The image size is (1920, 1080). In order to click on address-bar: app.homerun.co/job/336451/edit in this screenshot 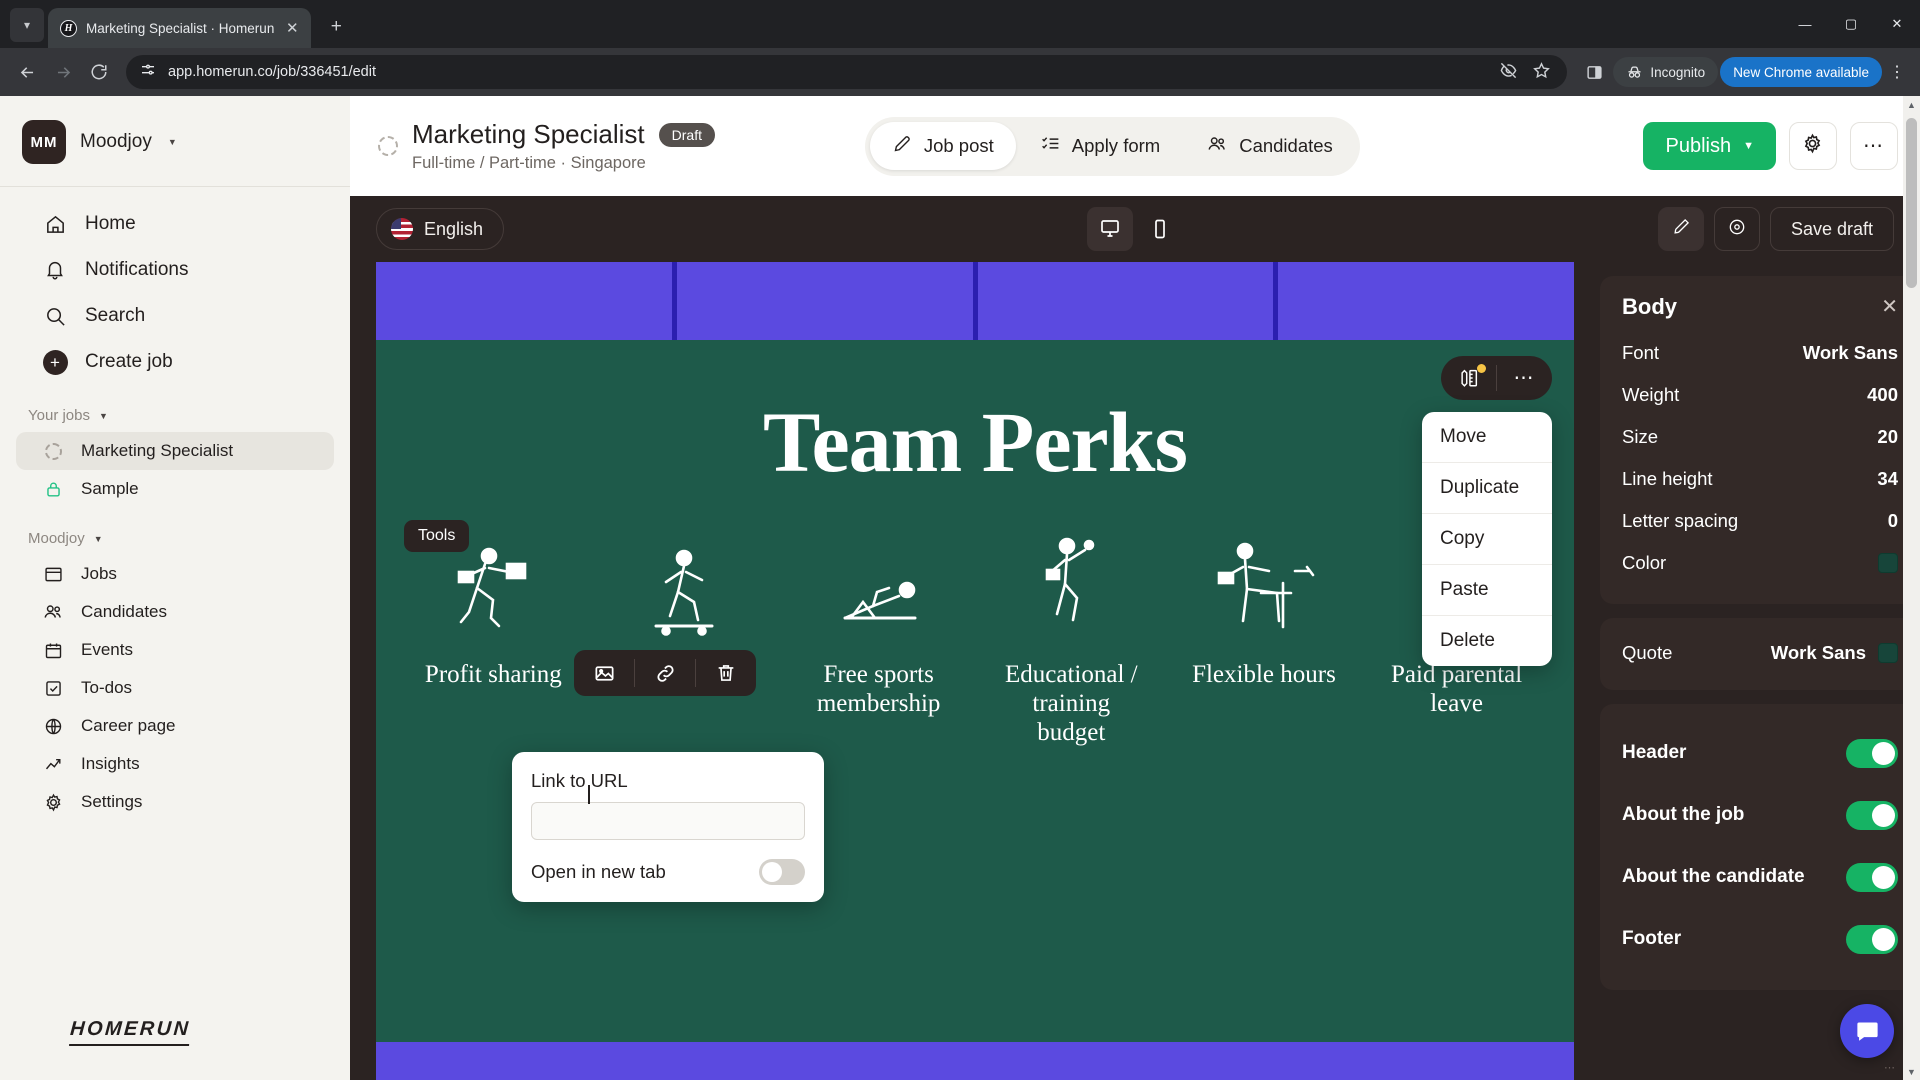, I will do `click(847, 72)`.